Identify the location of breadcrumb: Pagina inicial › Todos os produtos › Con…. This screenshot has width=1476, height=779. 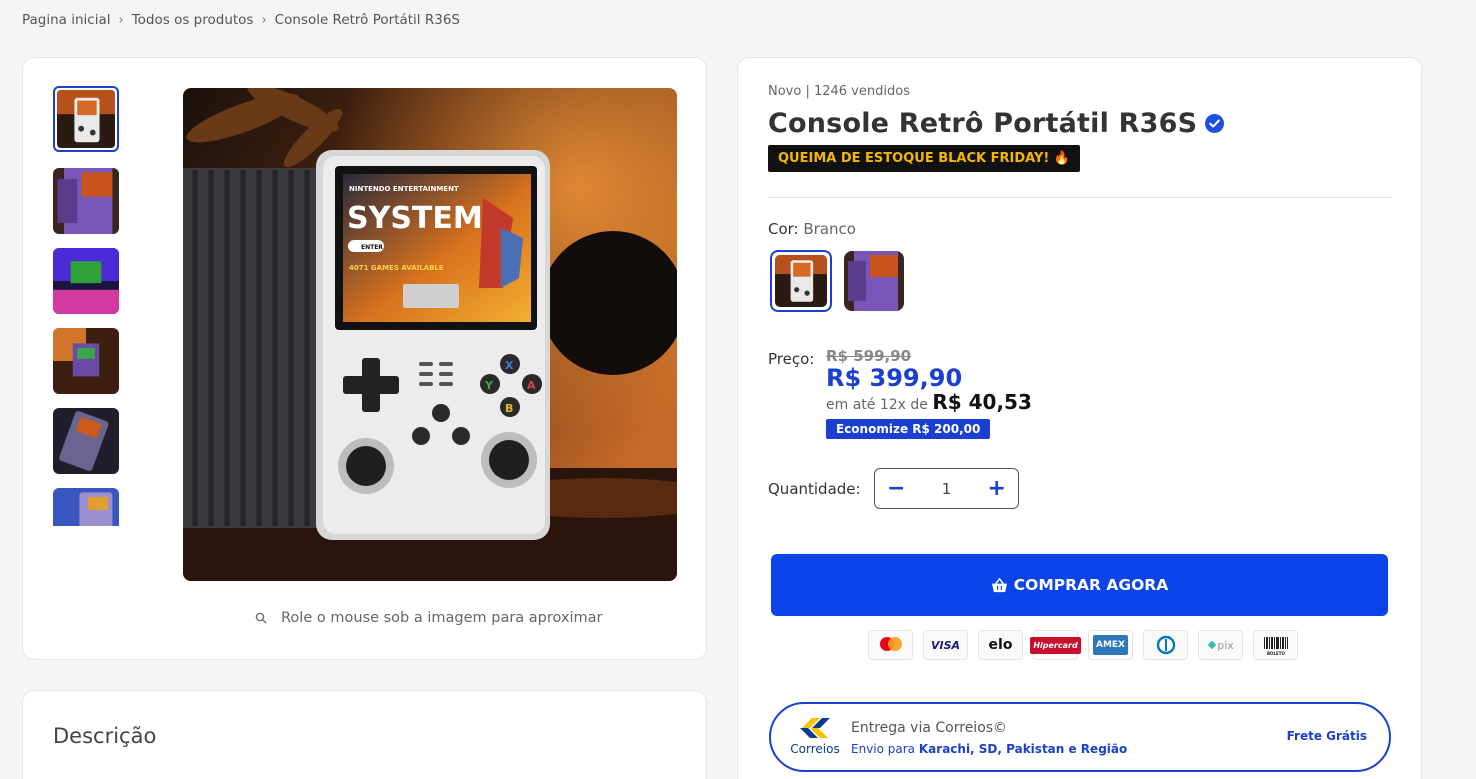
(241, 20).